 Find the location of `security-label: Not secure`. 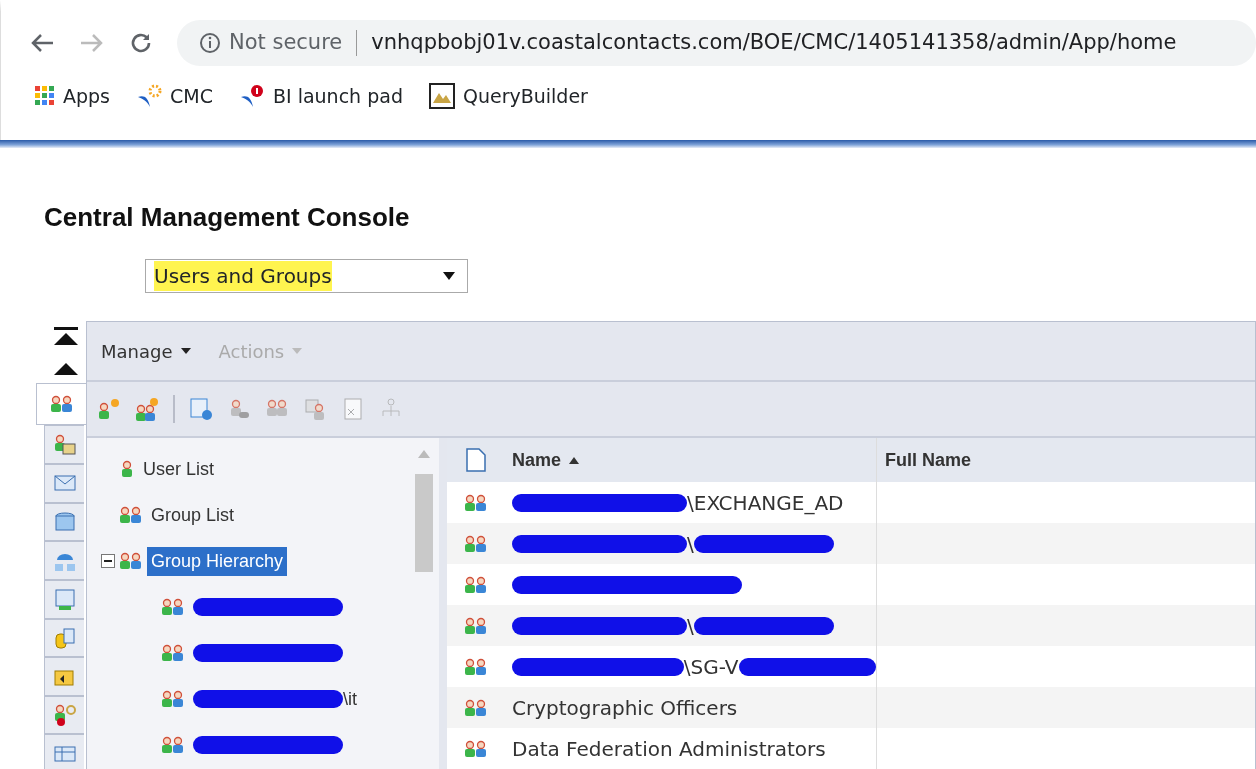

security-label: Not secure is located at coordinates (286, 43).